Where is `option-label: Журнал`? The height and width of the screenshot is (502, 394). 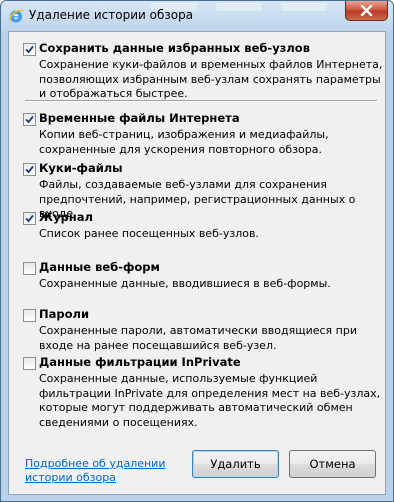
option-label: Журнал is located at coordinates (66, 217).